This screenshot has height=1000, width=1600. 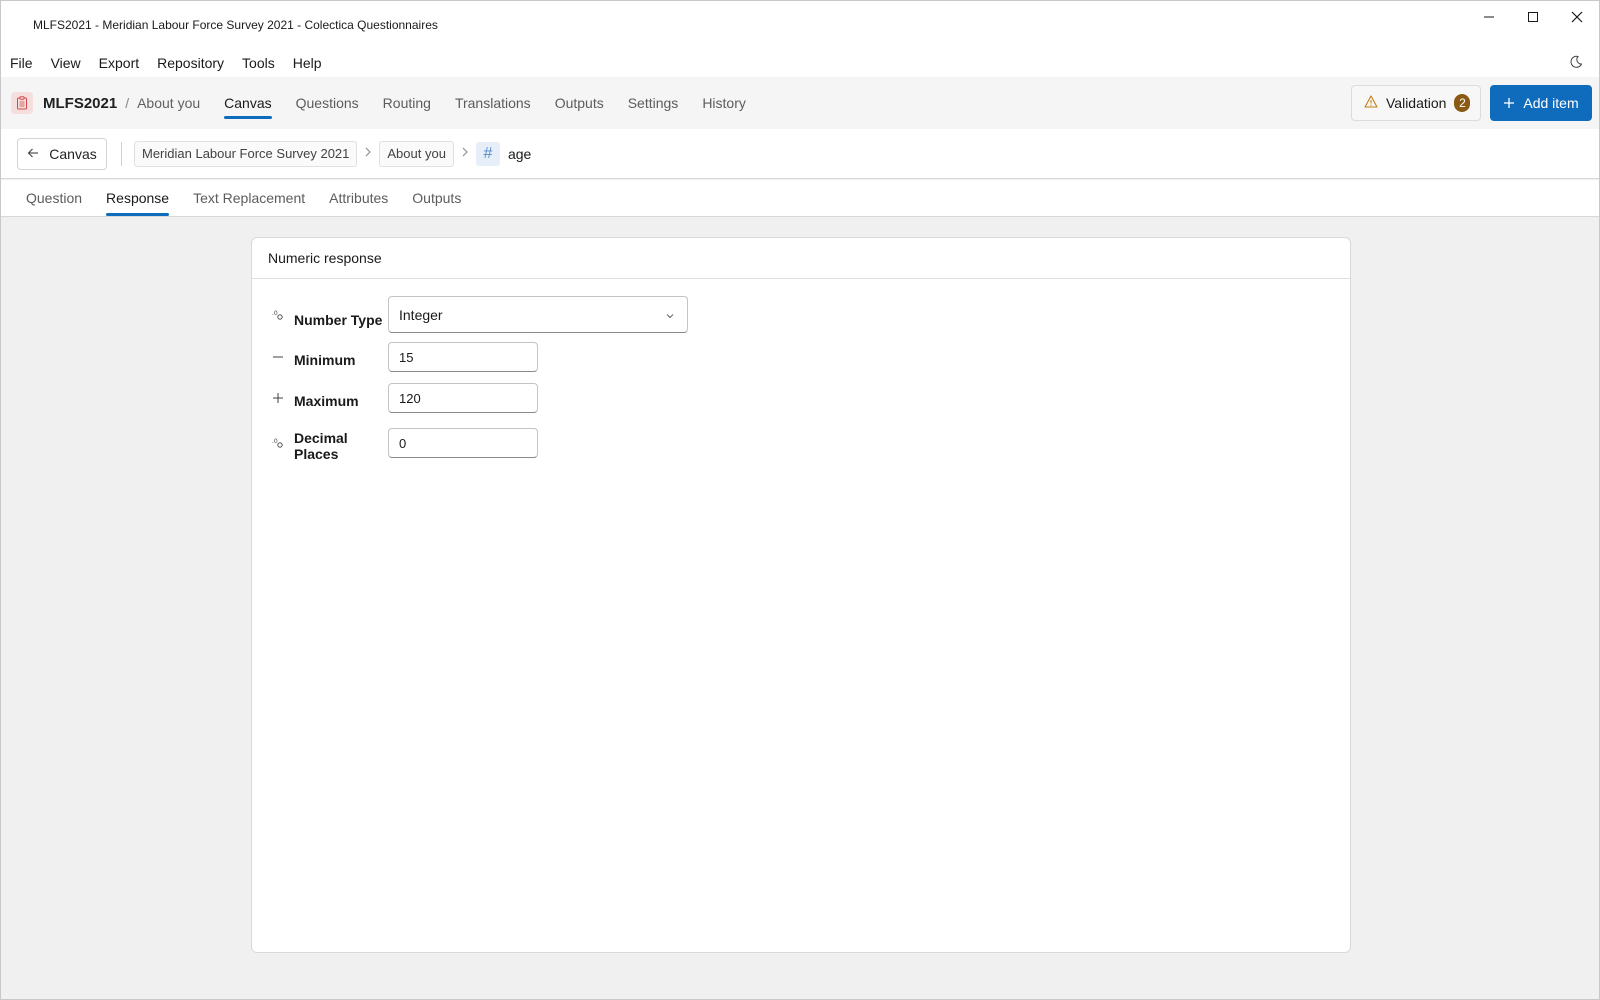 I want to click on tab-text-replacement: Text Replacement, so click(x=249, y=197).